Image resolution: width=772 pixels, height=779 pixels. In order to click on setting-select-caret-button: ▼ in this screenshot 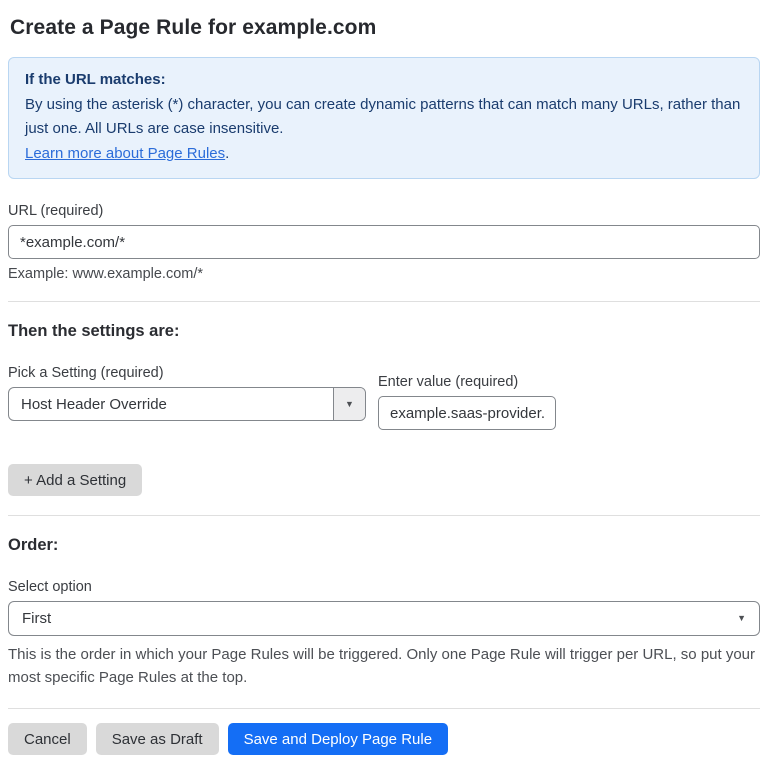, I will do `click(349, 404)`.